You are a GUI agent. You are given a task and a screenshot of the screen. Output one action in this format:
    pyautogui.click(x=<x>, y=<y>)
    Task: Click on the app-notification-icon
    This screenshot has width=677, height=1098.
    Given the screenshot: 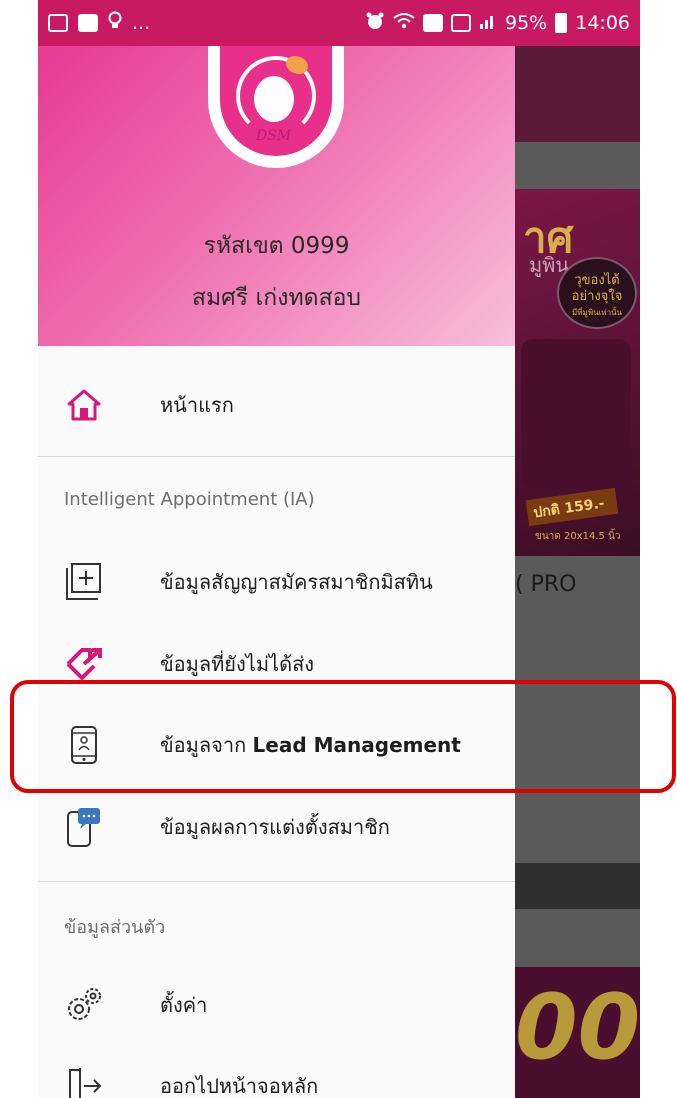 What is the action you would take?
    pyautogui.click(x=88, y=23)
    